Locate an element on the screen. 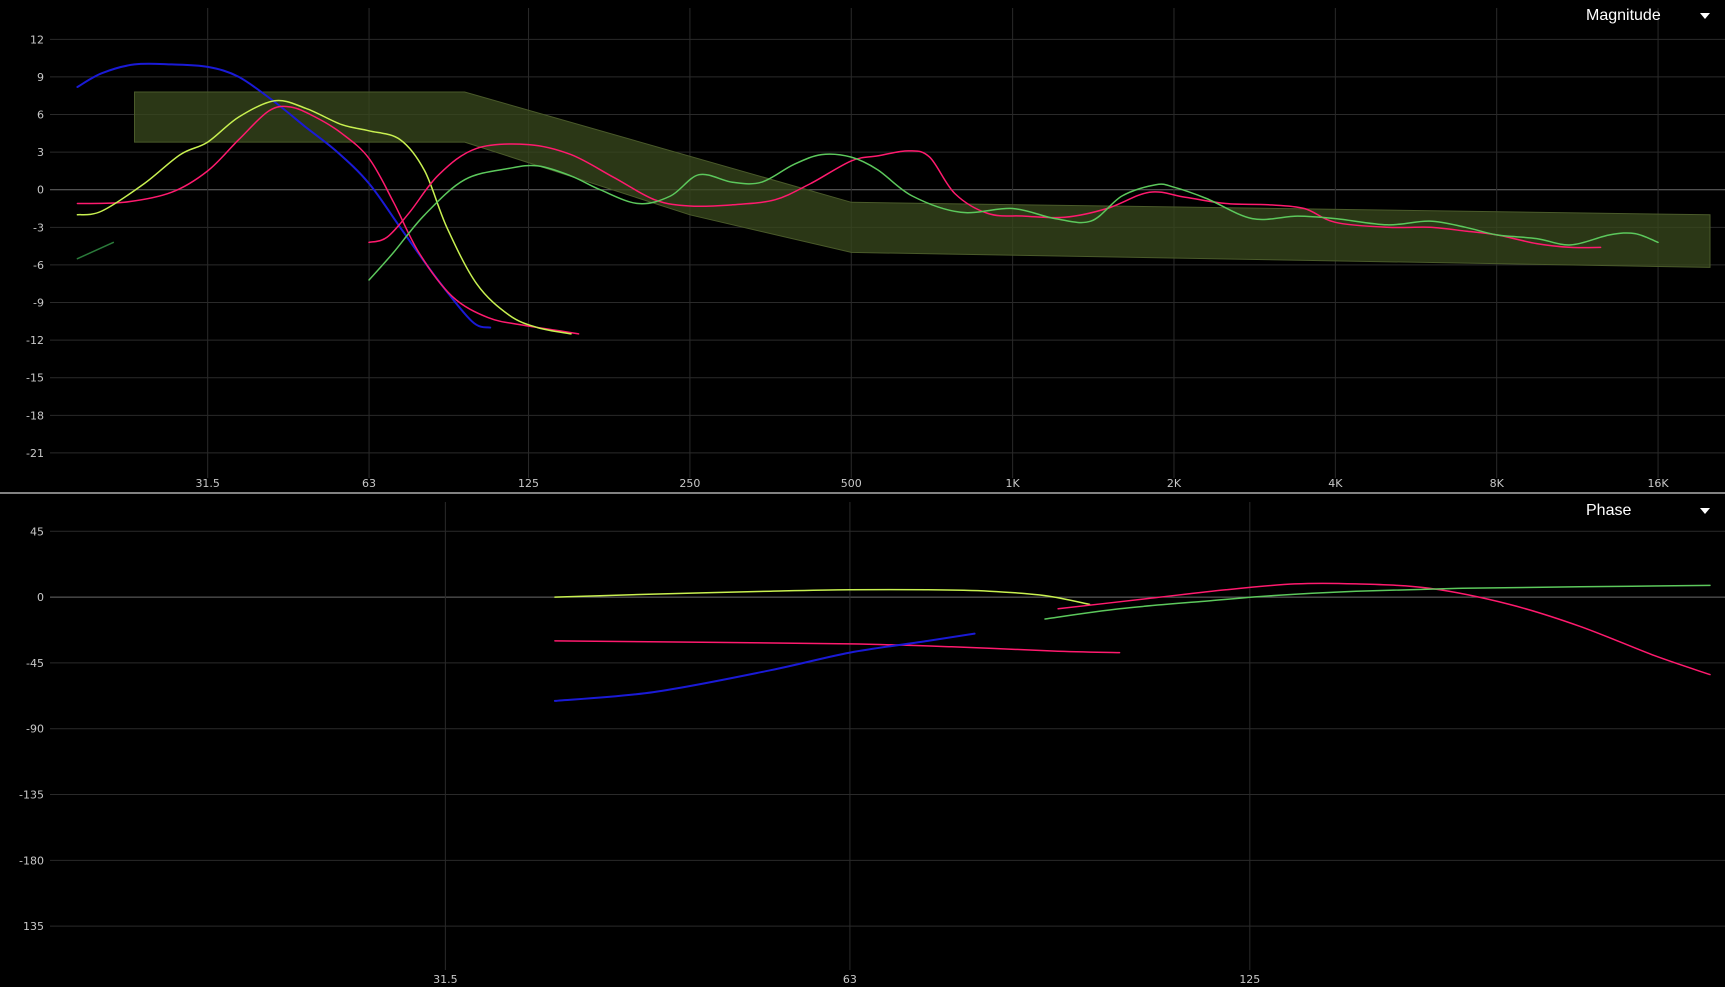 The height and width of the screenshot is (987, 1725). magnitude-y-tick-label: -3 is located at coordinates (38, 227).